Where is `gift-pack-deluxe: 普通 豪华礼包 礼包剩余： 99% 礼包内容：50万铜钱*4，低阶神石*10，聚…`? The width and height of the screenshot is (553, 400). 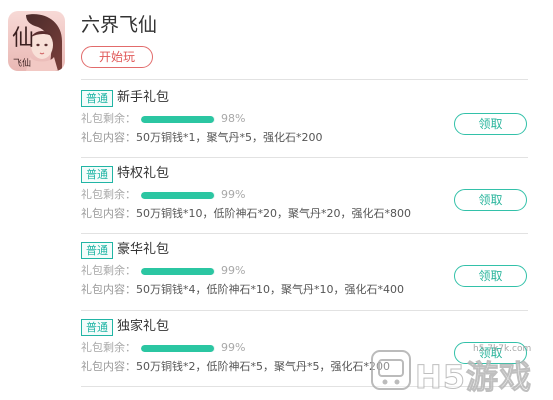 gift-pack-deluxe: 普通 豪华礼包 礼包剩余： 99% 礼包内容：50万铜钱*4，低阶神石*10，聚… is located at coordinates (311, 275).